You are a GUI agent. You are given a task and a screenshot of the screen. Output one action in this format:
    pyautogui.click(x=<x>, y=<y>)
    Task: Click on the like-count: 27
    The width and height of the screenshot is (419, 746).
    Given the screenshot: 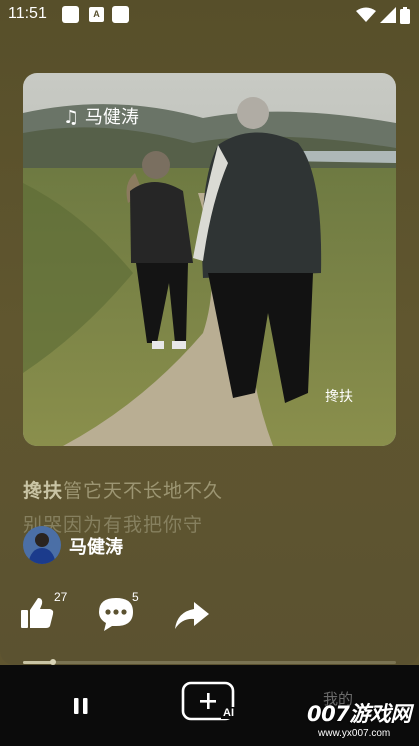 What is the action you would take?
    pyautogui.click(x=61, y=597)
    